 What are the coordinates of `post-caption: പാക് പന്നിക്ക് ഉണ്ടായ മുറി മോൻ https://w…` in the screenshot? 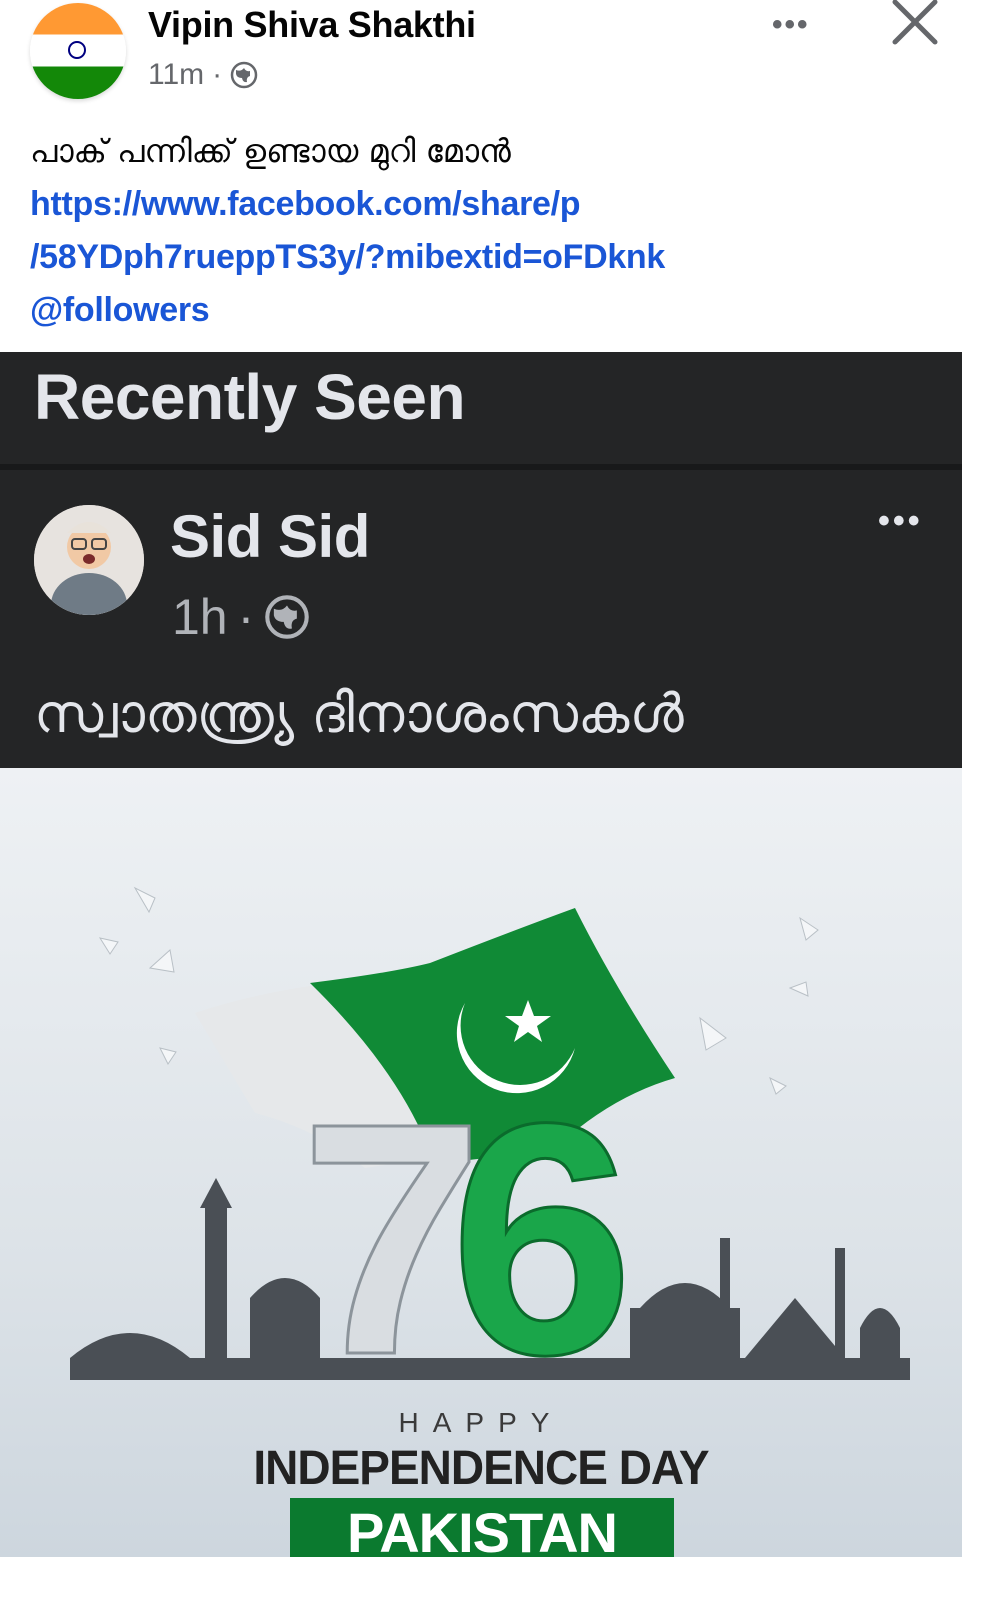 It's located at (490, 231).